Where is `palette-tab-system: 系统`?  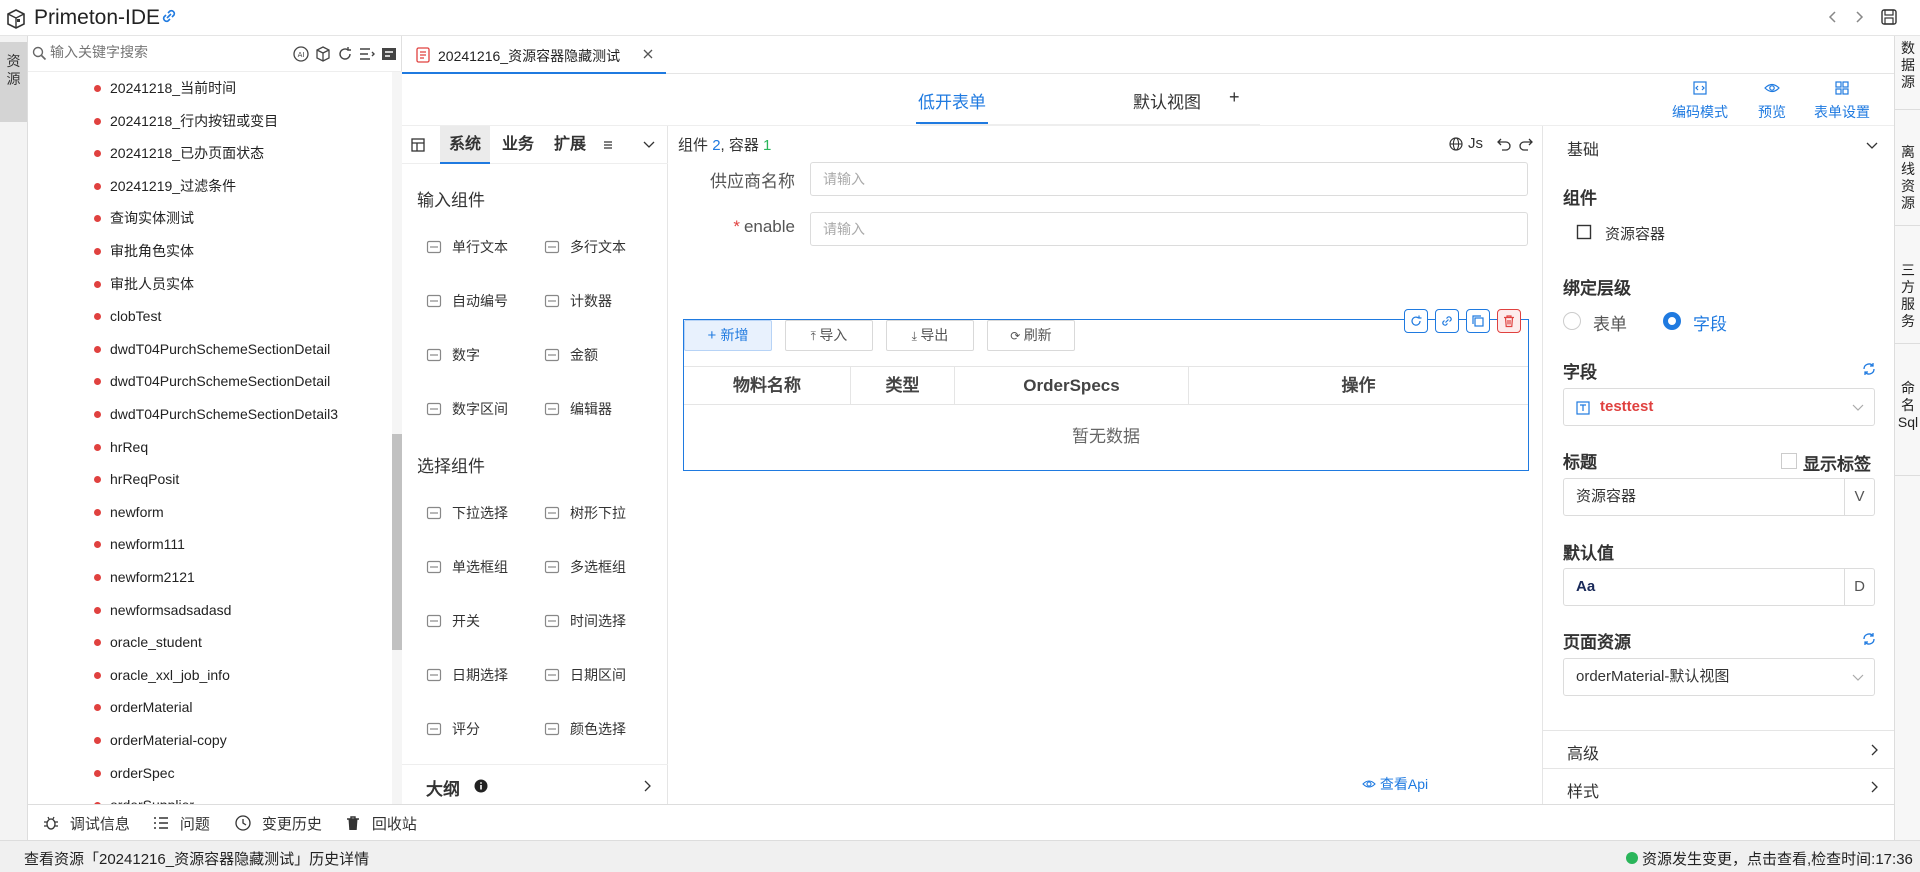 palette-tab-system: 系统 is located at coordinates (465, 145).